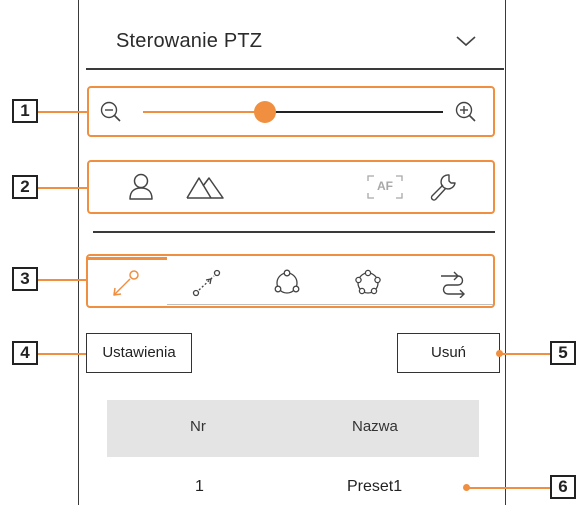 This screenshot has height=505, width=587. What do you see at coordinates (204, 112) in the screenshot?
I see `zoom-slider-fill` at bounding box center [204, 112].